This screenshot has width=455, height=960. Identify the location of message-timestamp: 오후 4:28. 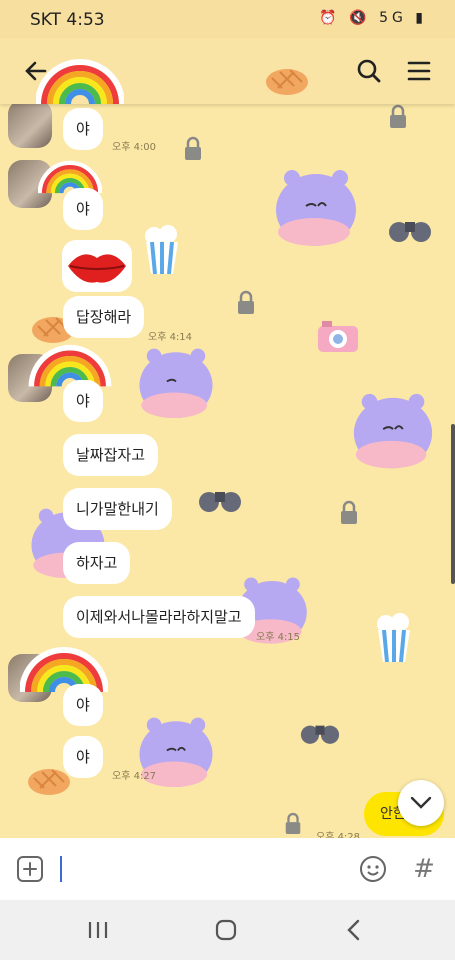
(338, 835).